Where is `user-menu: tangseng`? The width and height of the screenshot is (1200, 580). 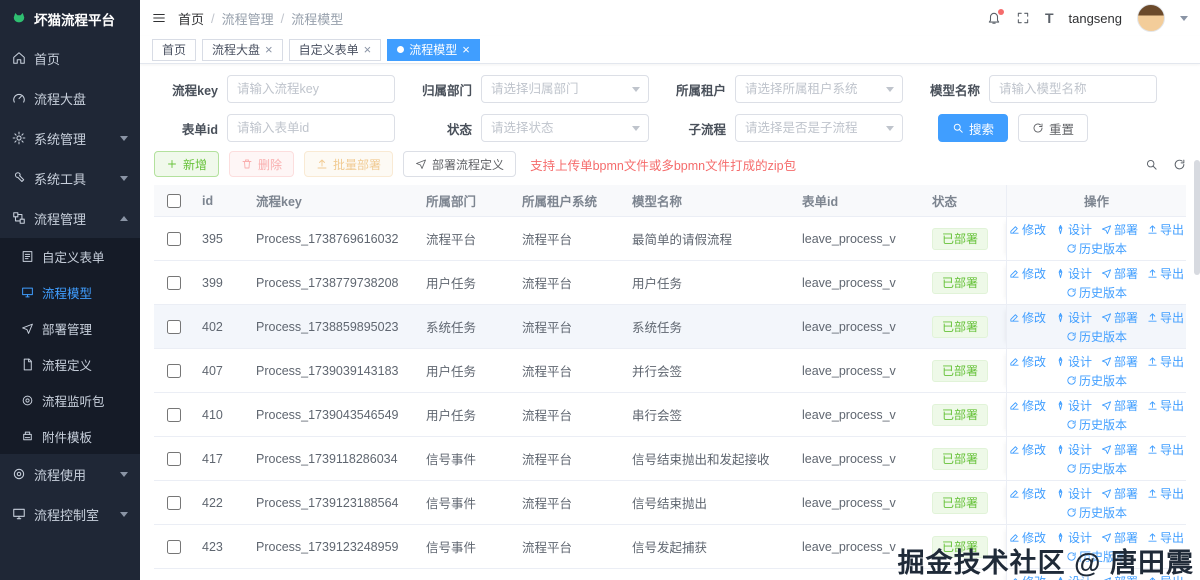 user-menu: tangseng is located at coordinates (1096, 18).